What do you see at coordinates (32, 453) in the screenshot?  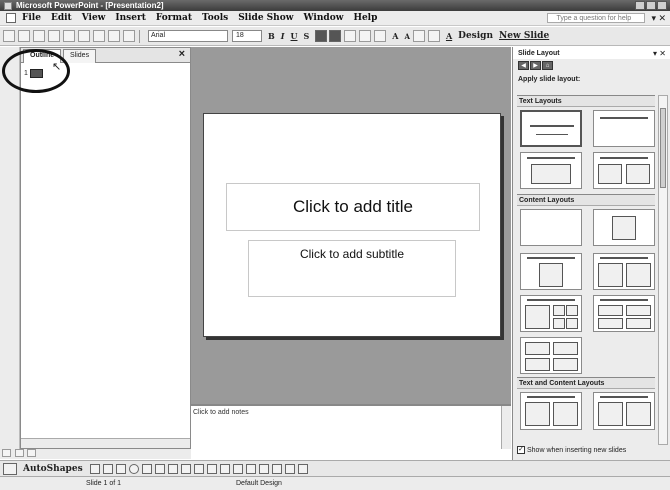 I see `slide-show-view-icon` at bounding box center [32, 453].